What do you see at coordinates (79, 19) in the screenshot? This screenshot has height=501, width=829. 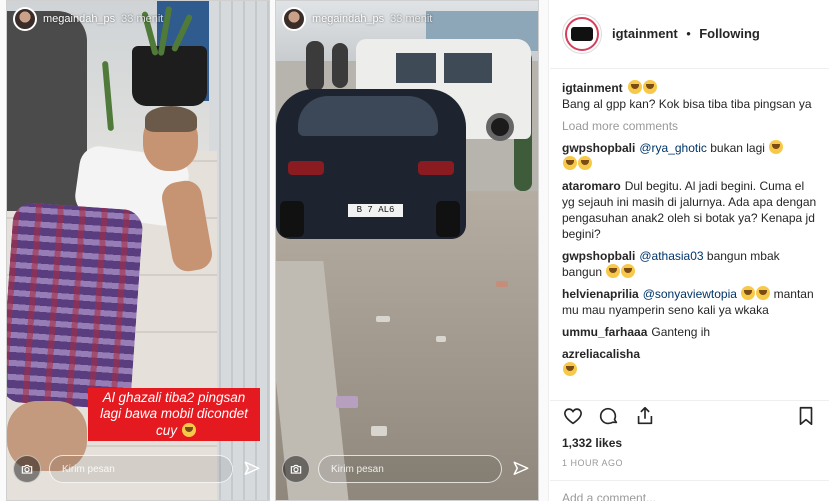 I see `story-1-username: megaindah_ps` at bounding box center [79, 19].